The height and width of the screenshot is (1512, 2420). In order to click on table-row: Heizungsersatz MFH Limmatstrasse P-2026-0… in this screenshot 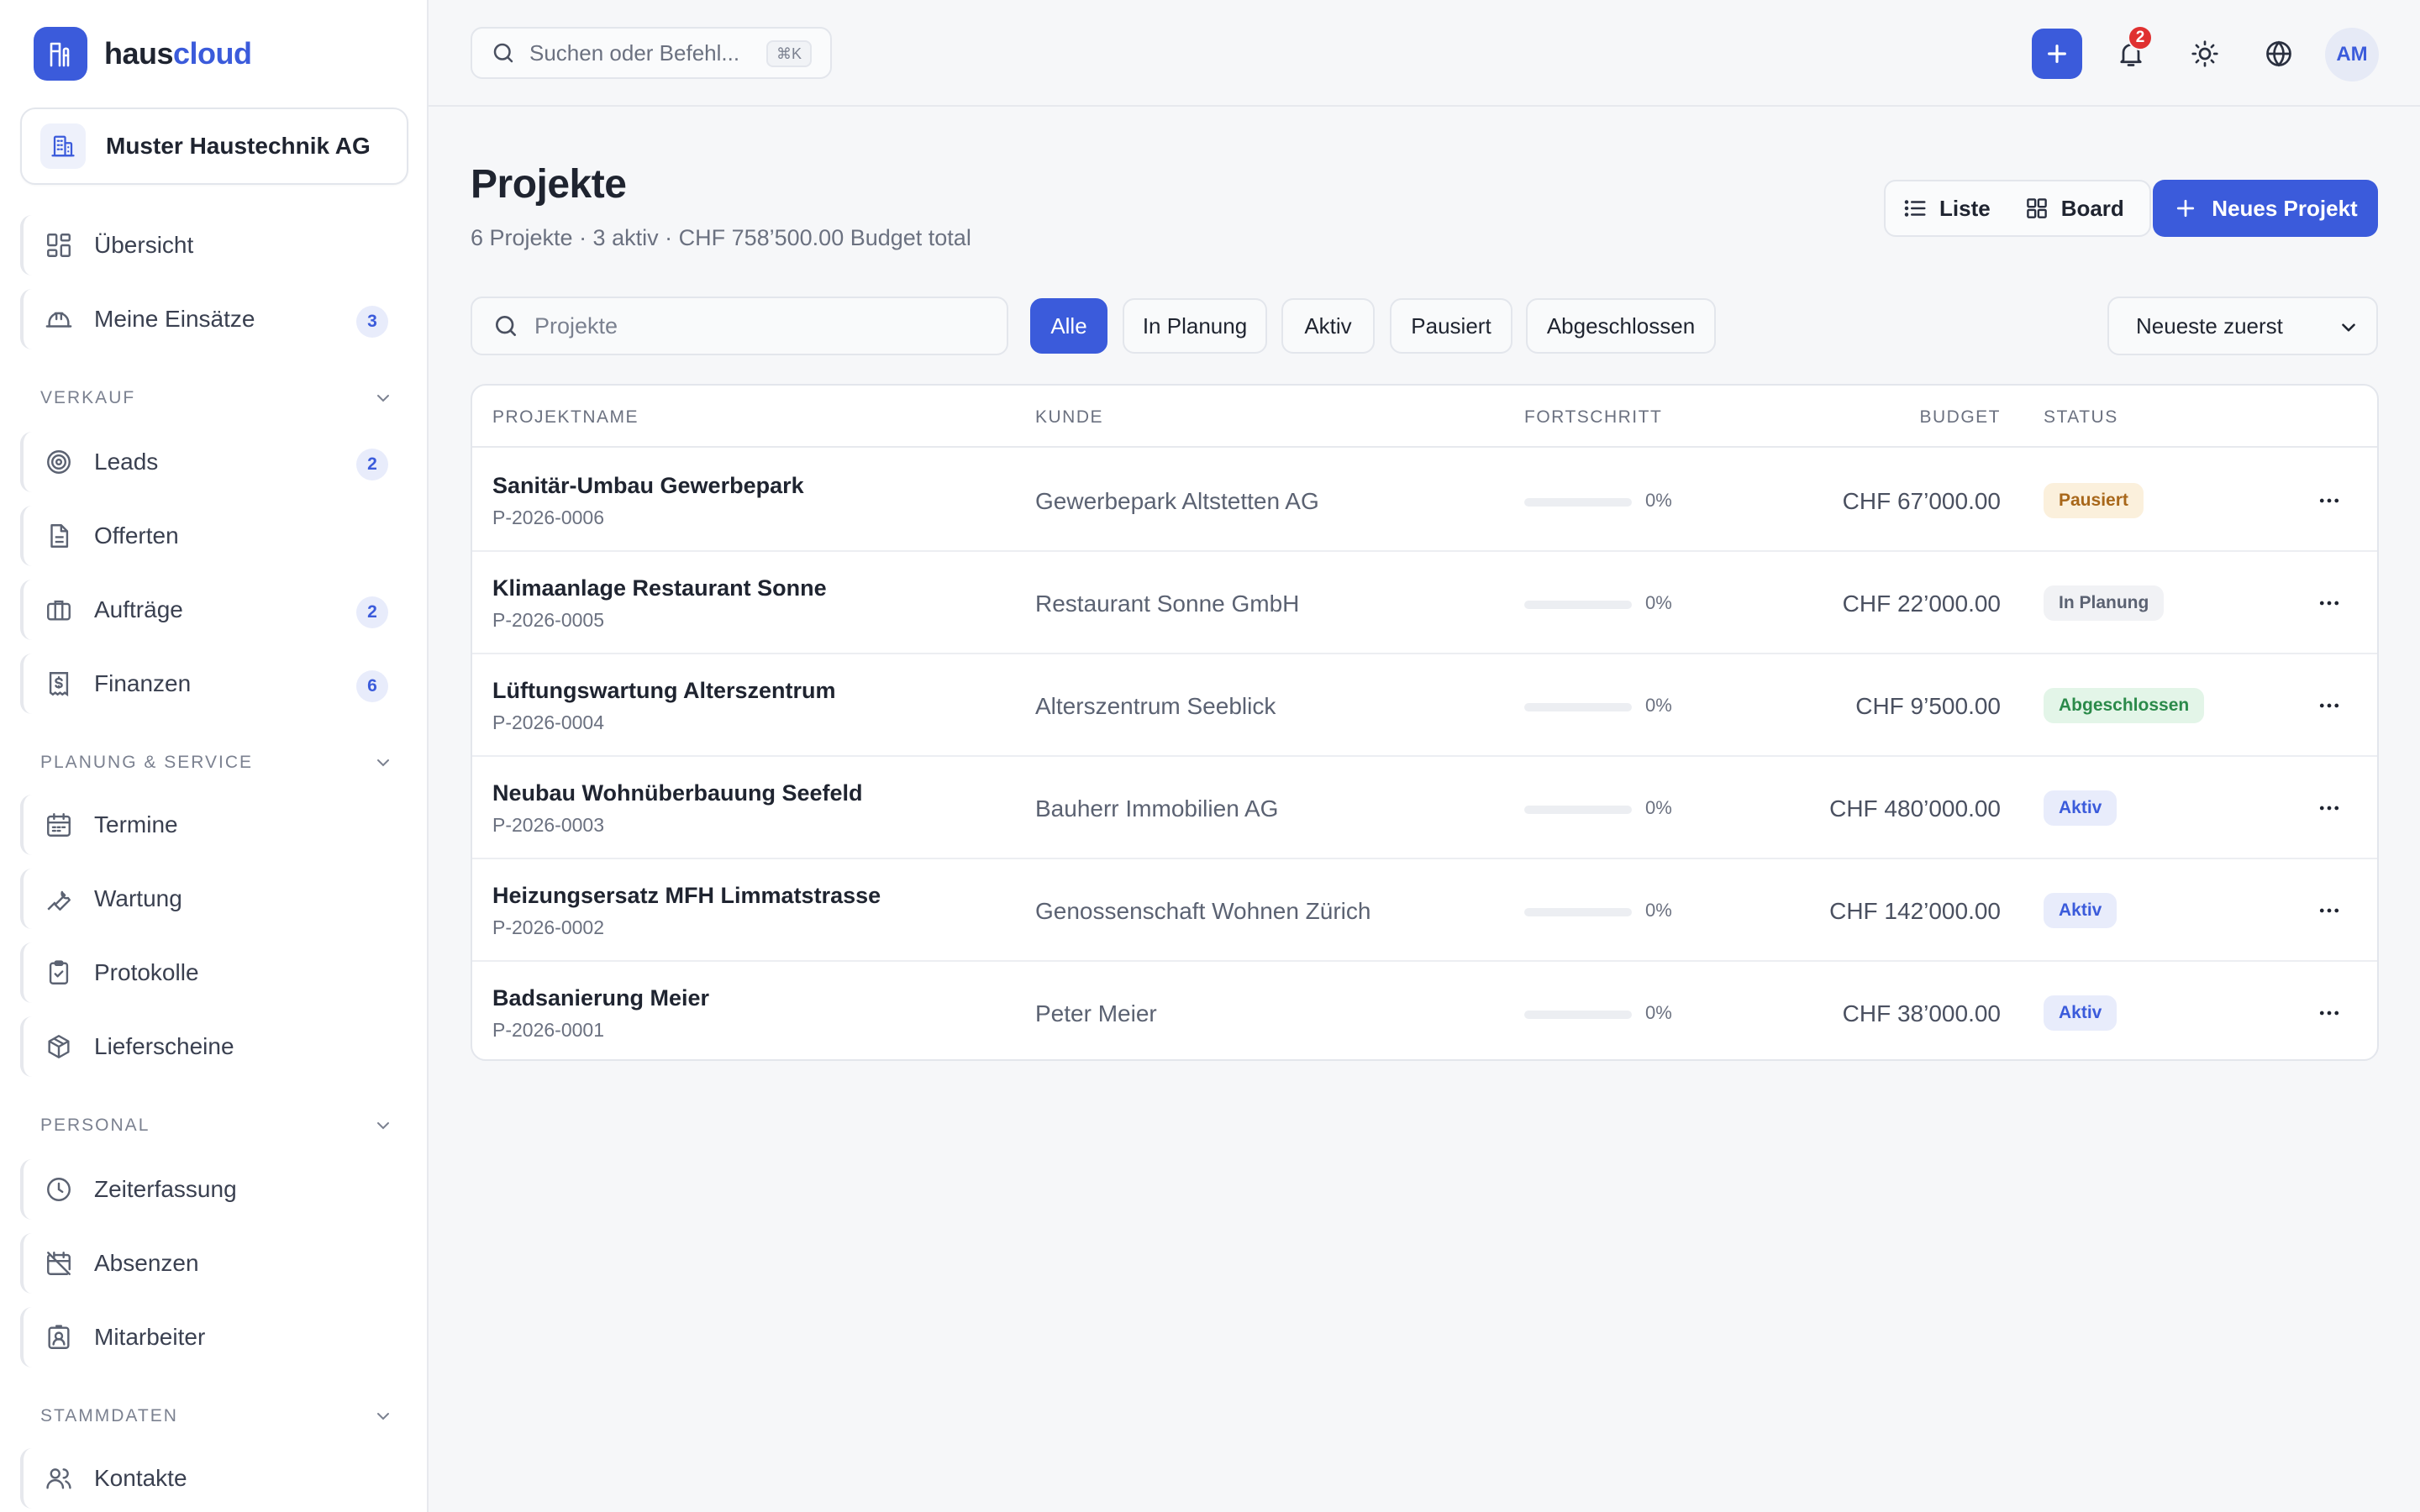, I will do `click(1424, 910)`.